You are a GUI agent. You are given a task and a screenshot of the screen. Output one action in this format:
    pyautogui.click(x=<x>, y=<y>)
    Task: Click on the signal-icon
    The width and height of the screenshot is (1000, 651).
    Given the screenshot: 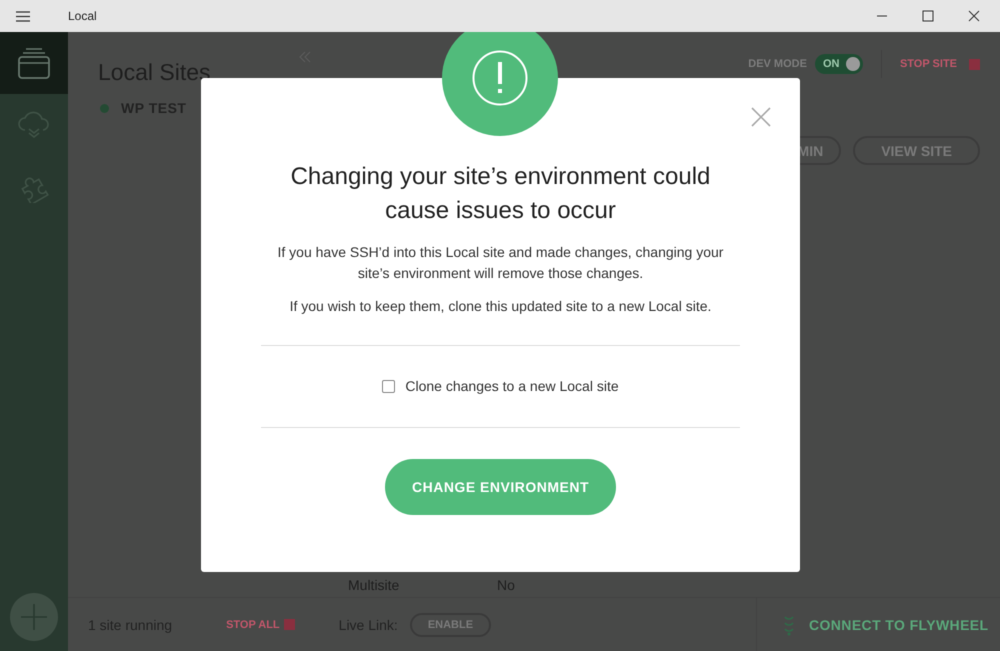 What is the action you would take?
    pyautogui.click(x=789, y=625)
    